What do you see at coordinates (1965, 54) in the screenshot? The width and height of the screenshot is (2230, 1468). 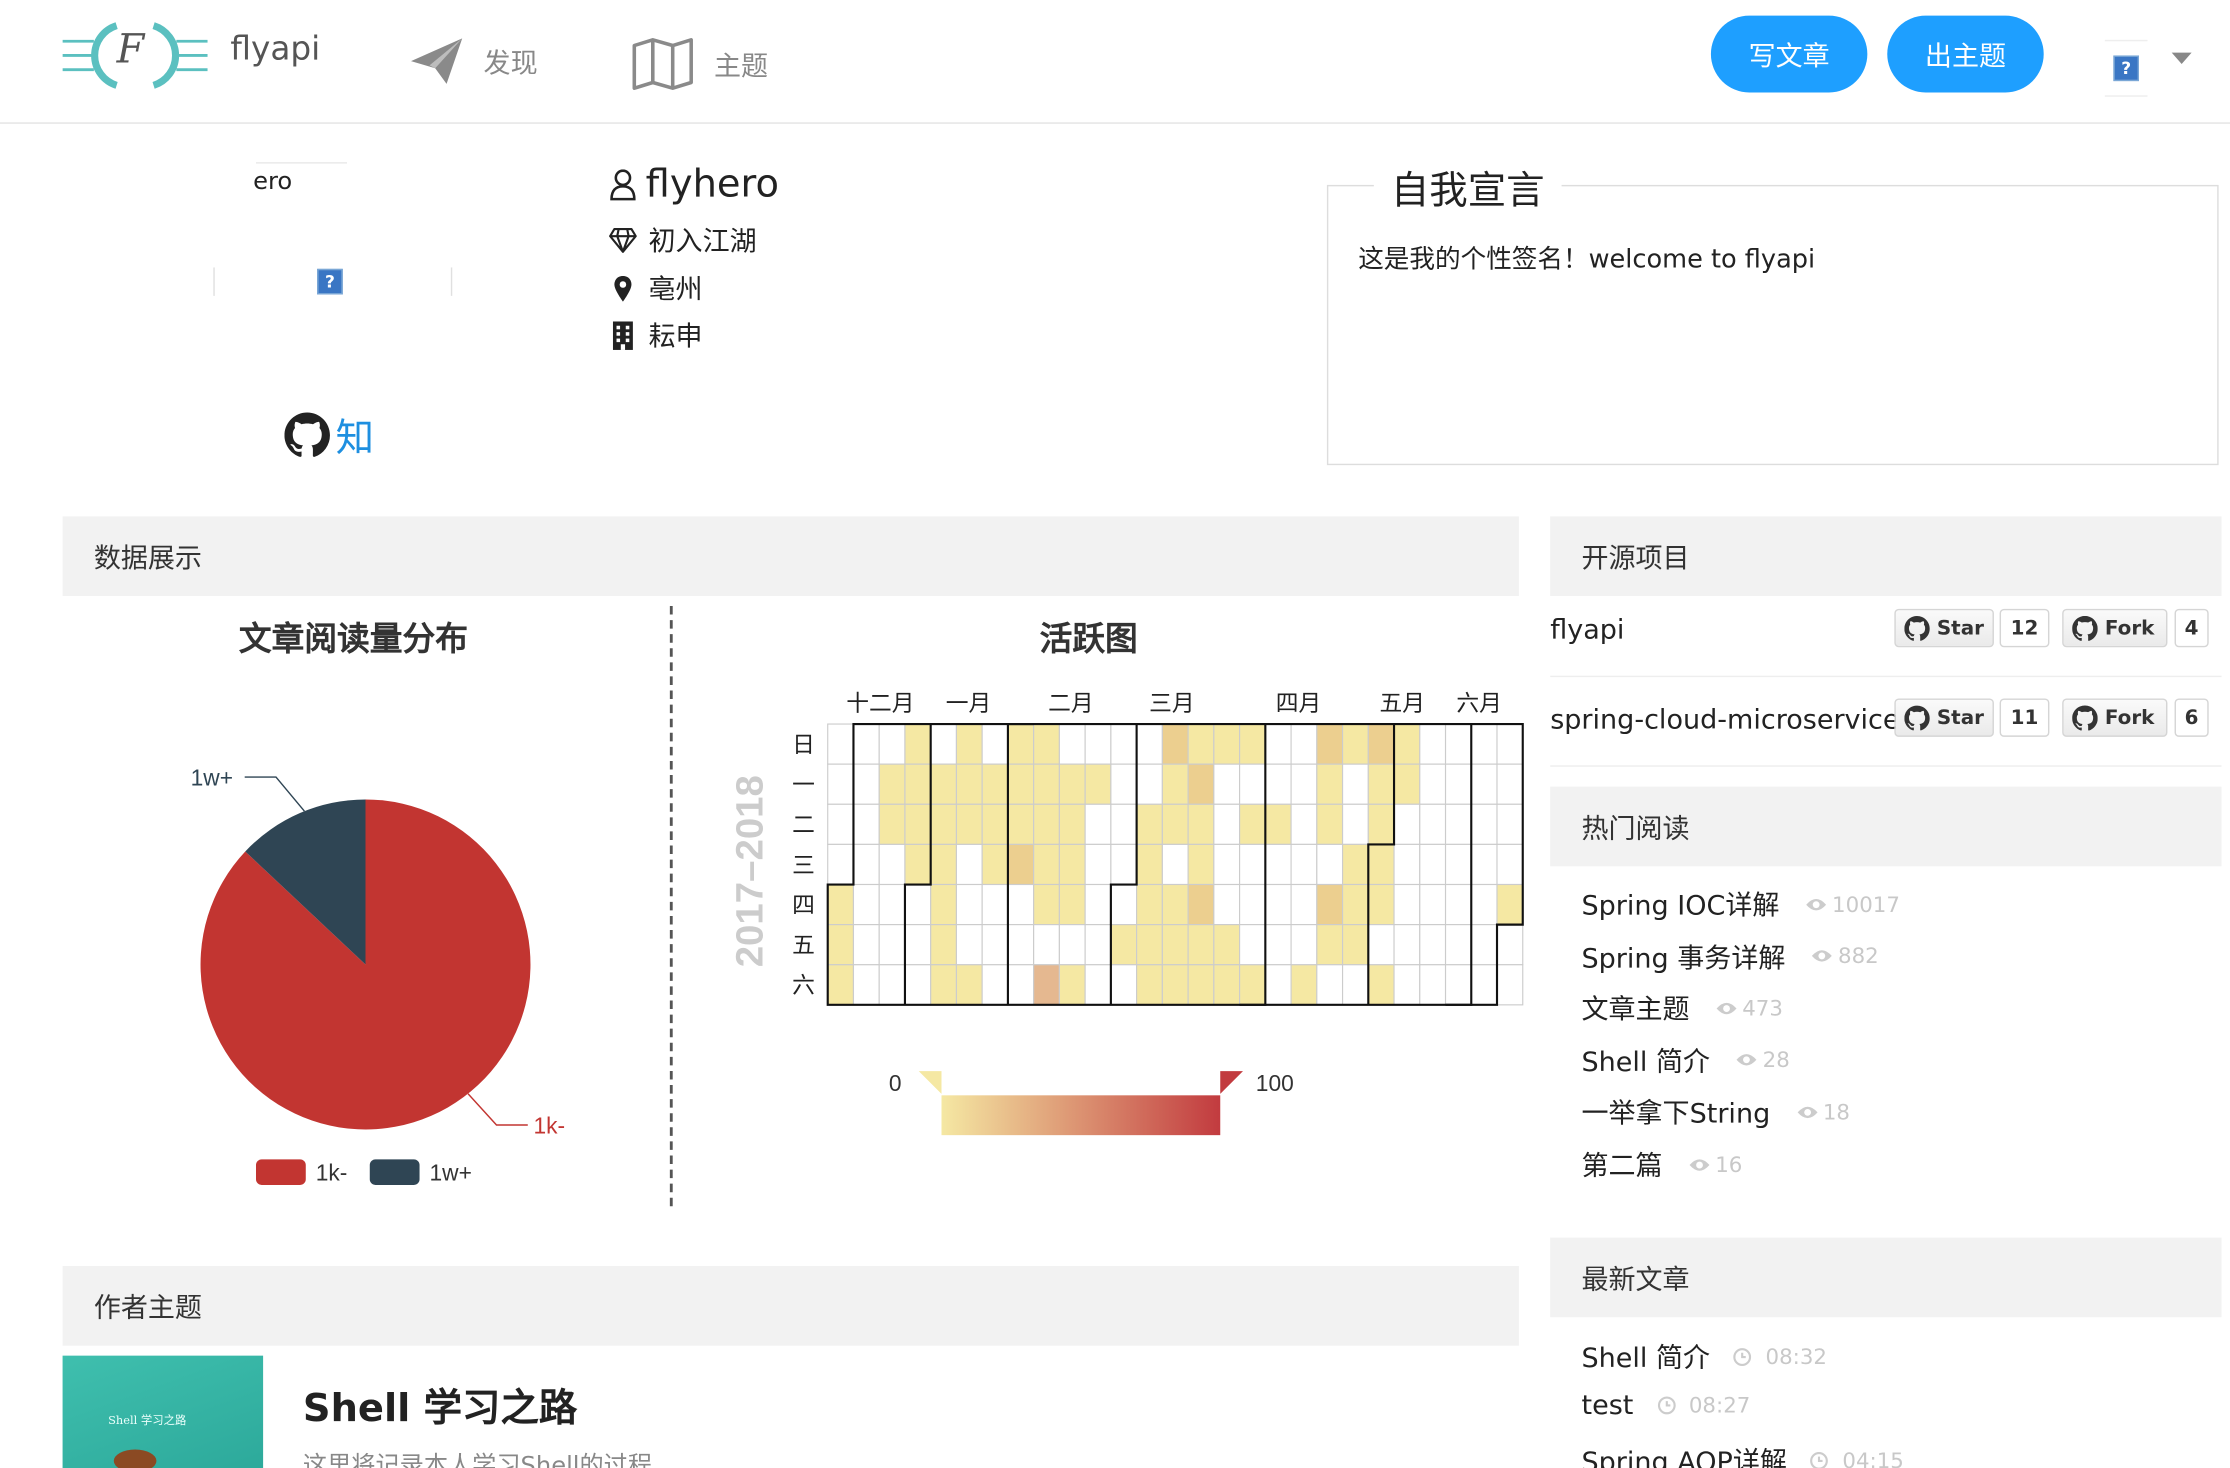 I see `create-topic-button: 出主题` at bounding box center [1965, 54].